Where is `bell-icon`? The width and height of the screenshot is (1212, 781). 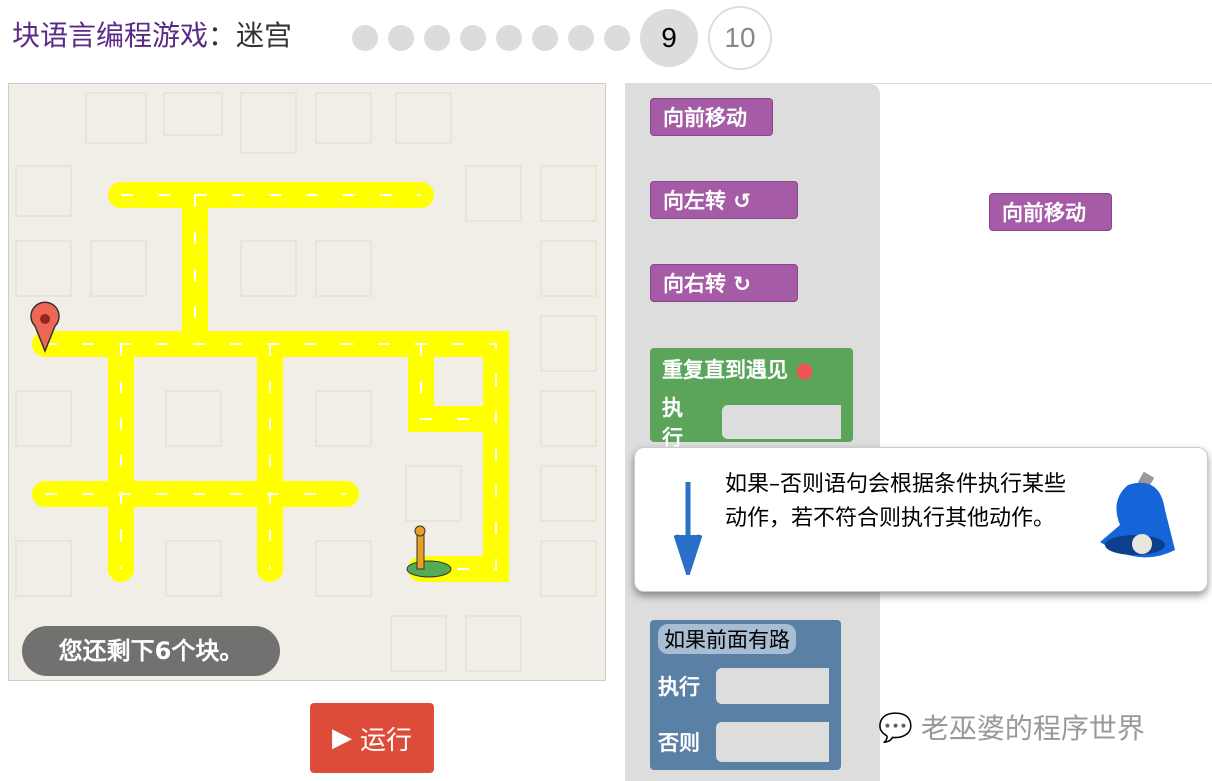
bell-icon is located at coordinates (1137, 514).